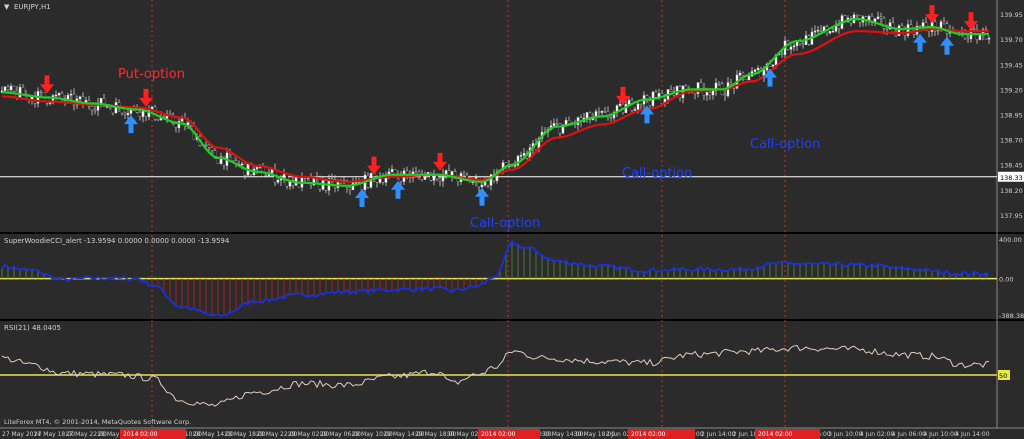 The width and height of the screenshot is (1024, 439). Describe the element at coordinates (151, 74) in the screenshot. I see `put-option-label: Put-option` at that location.